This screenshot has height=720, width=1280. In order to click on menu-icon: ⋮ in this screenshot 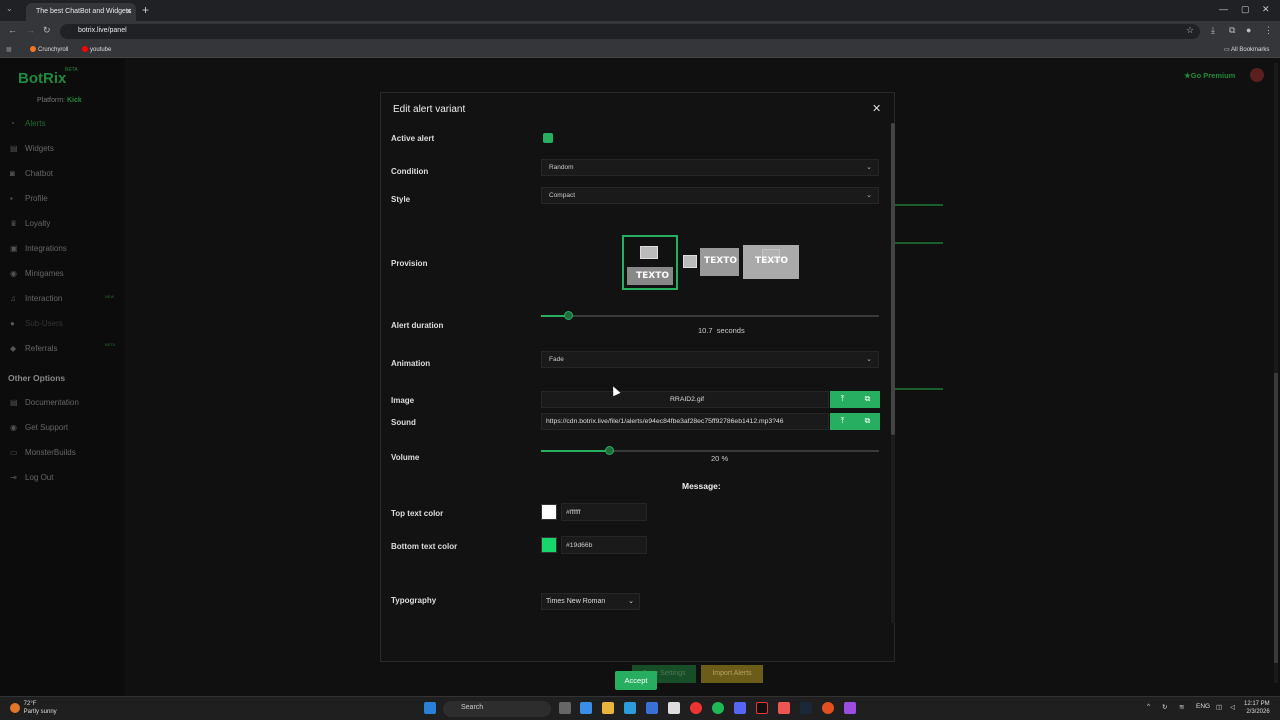, I will do `click(1268, 30)`.